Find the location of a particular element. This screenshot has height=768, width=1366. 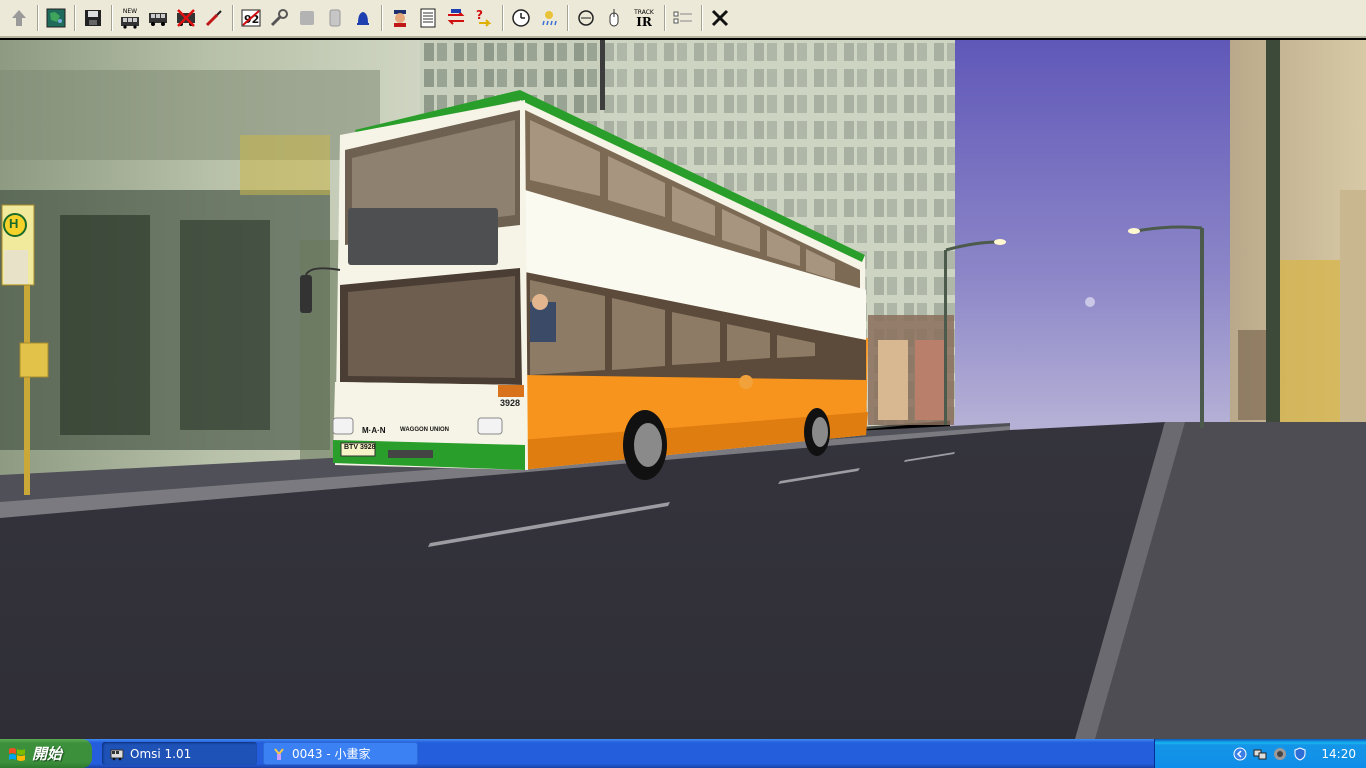

bell-button is located at coordinates (363, 18).